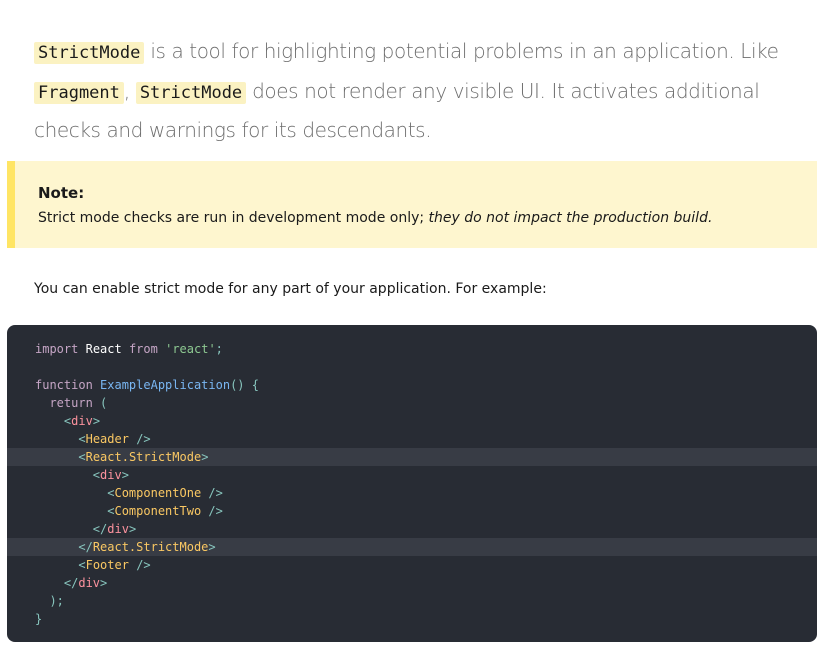 The height and width of the screenshot is (649, 836). Describe the element at coordinates (56, 601) in the screenshot. I see `code-token: );` at that location.